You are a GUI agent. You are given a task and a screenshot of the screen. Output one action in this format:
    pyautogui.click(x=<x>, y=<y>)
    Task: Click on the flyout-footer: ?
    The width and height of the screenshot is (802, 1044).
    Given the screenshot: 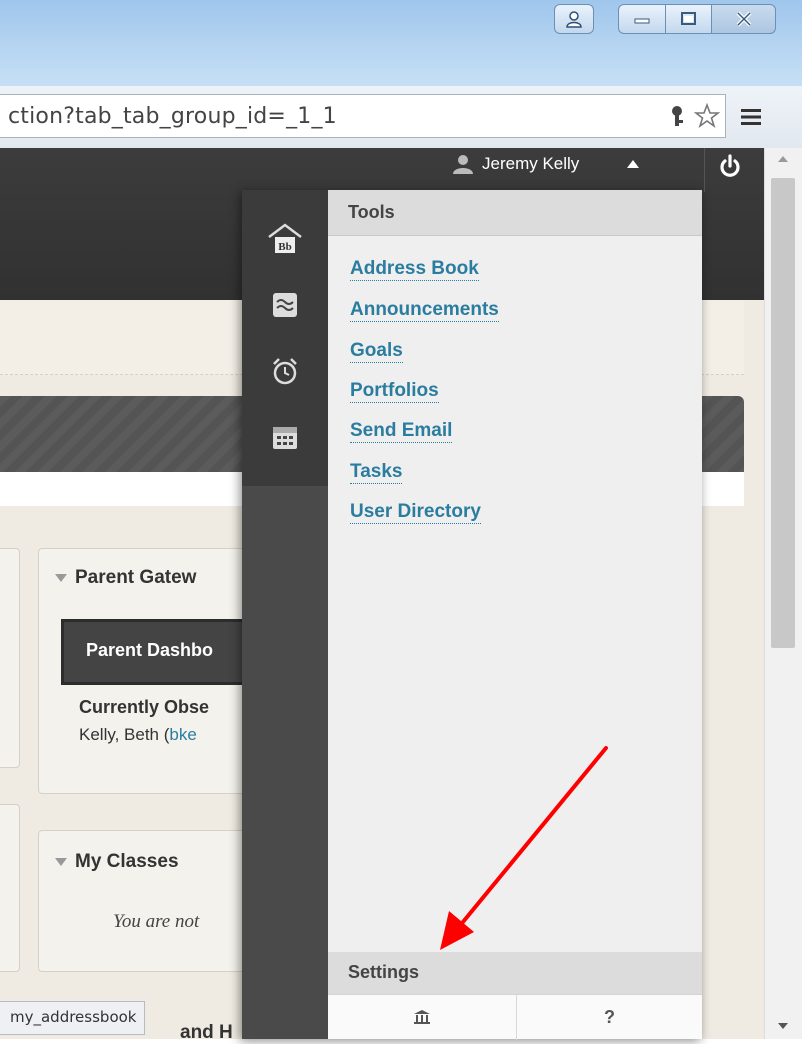 What is the action you would take?
    pyautogui.click(x=515, y=1017)
    